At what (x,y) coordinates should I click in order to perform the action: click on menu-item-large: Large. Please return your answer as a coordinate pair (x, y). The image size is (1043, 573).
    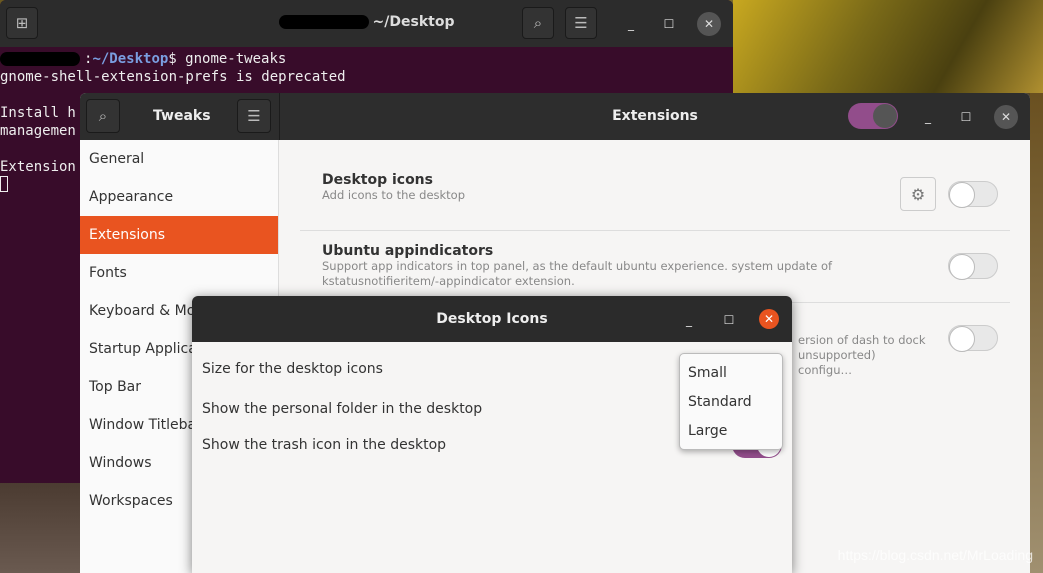
    Looking at the image, I should click on (731, 432).